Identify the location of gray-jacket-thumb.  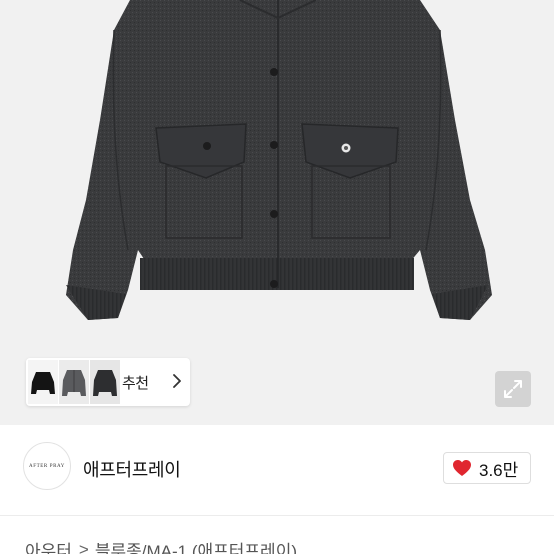
(74, 382).